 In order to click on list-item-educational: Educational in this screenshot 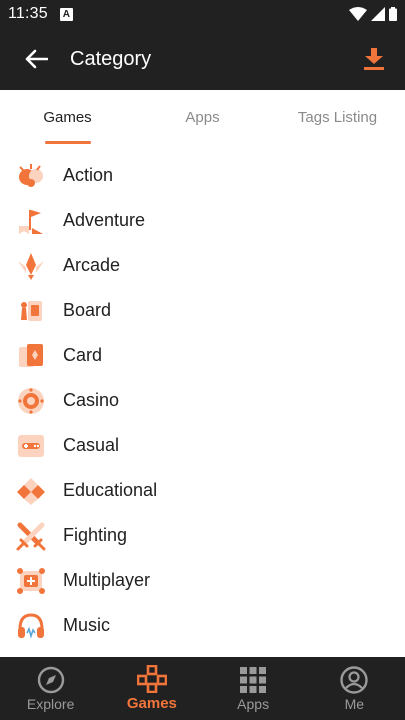, I will do `click(202, 490)`.